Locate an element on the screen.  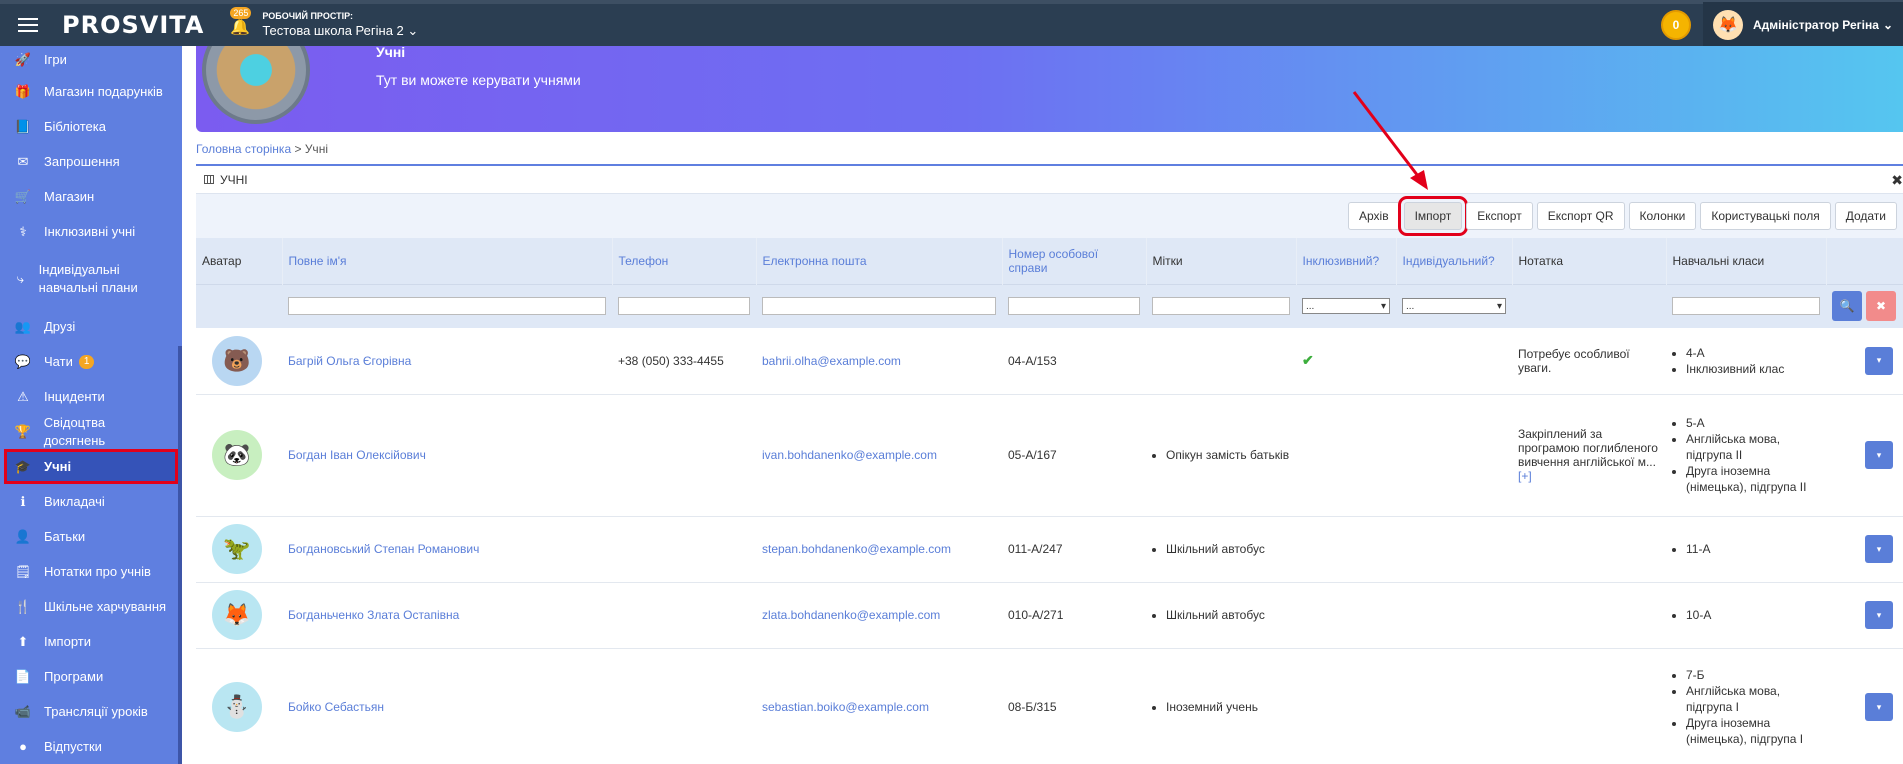
phone-filter-input is located at coordinates (684, 306).